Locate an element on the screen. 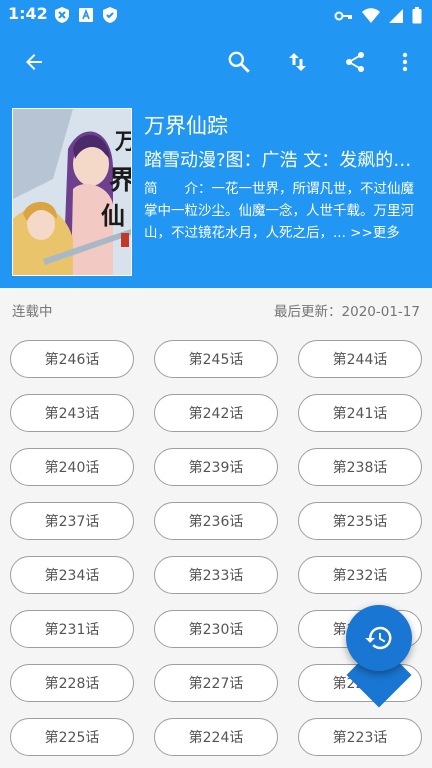  more-vert-icon is located at coordinates (405, 62).